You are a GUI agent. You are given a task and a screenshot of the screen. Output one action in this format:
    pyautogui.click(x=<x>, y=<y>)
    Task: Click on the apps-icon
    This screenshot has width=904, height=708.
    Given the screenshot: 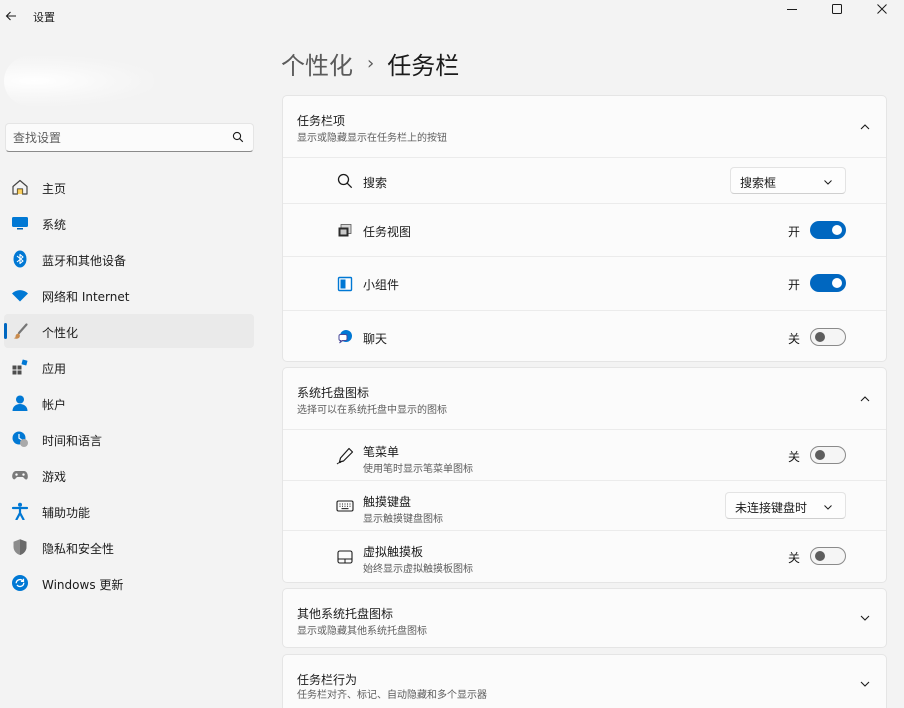 What is the action you would take?
    pyautogui.click(x=20, y=367)
    